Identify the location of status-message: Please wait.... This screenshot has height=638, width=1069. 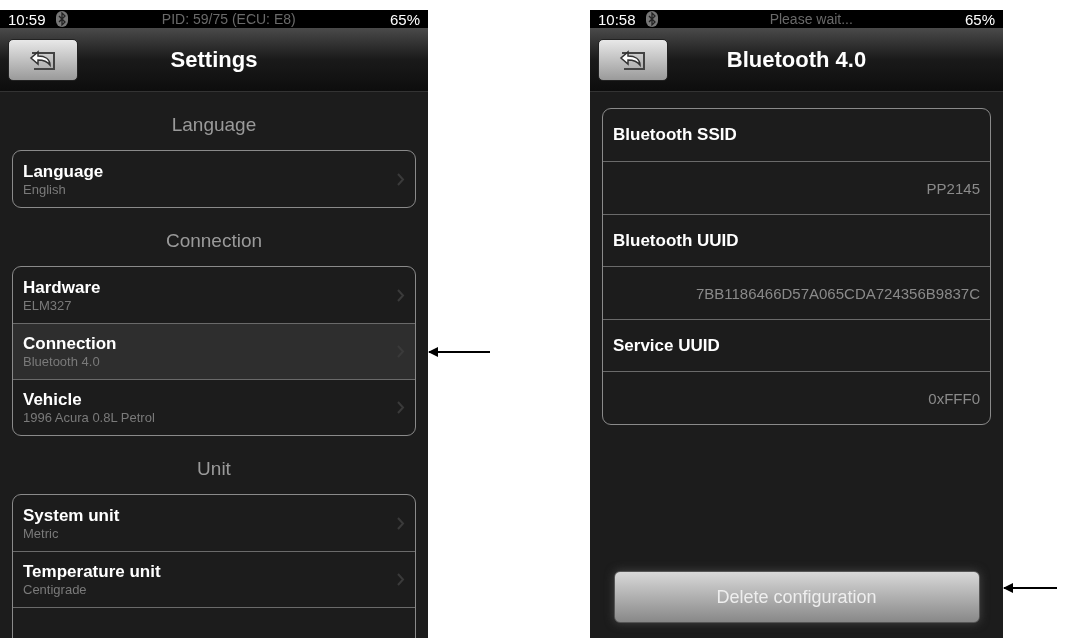
(811, 19).